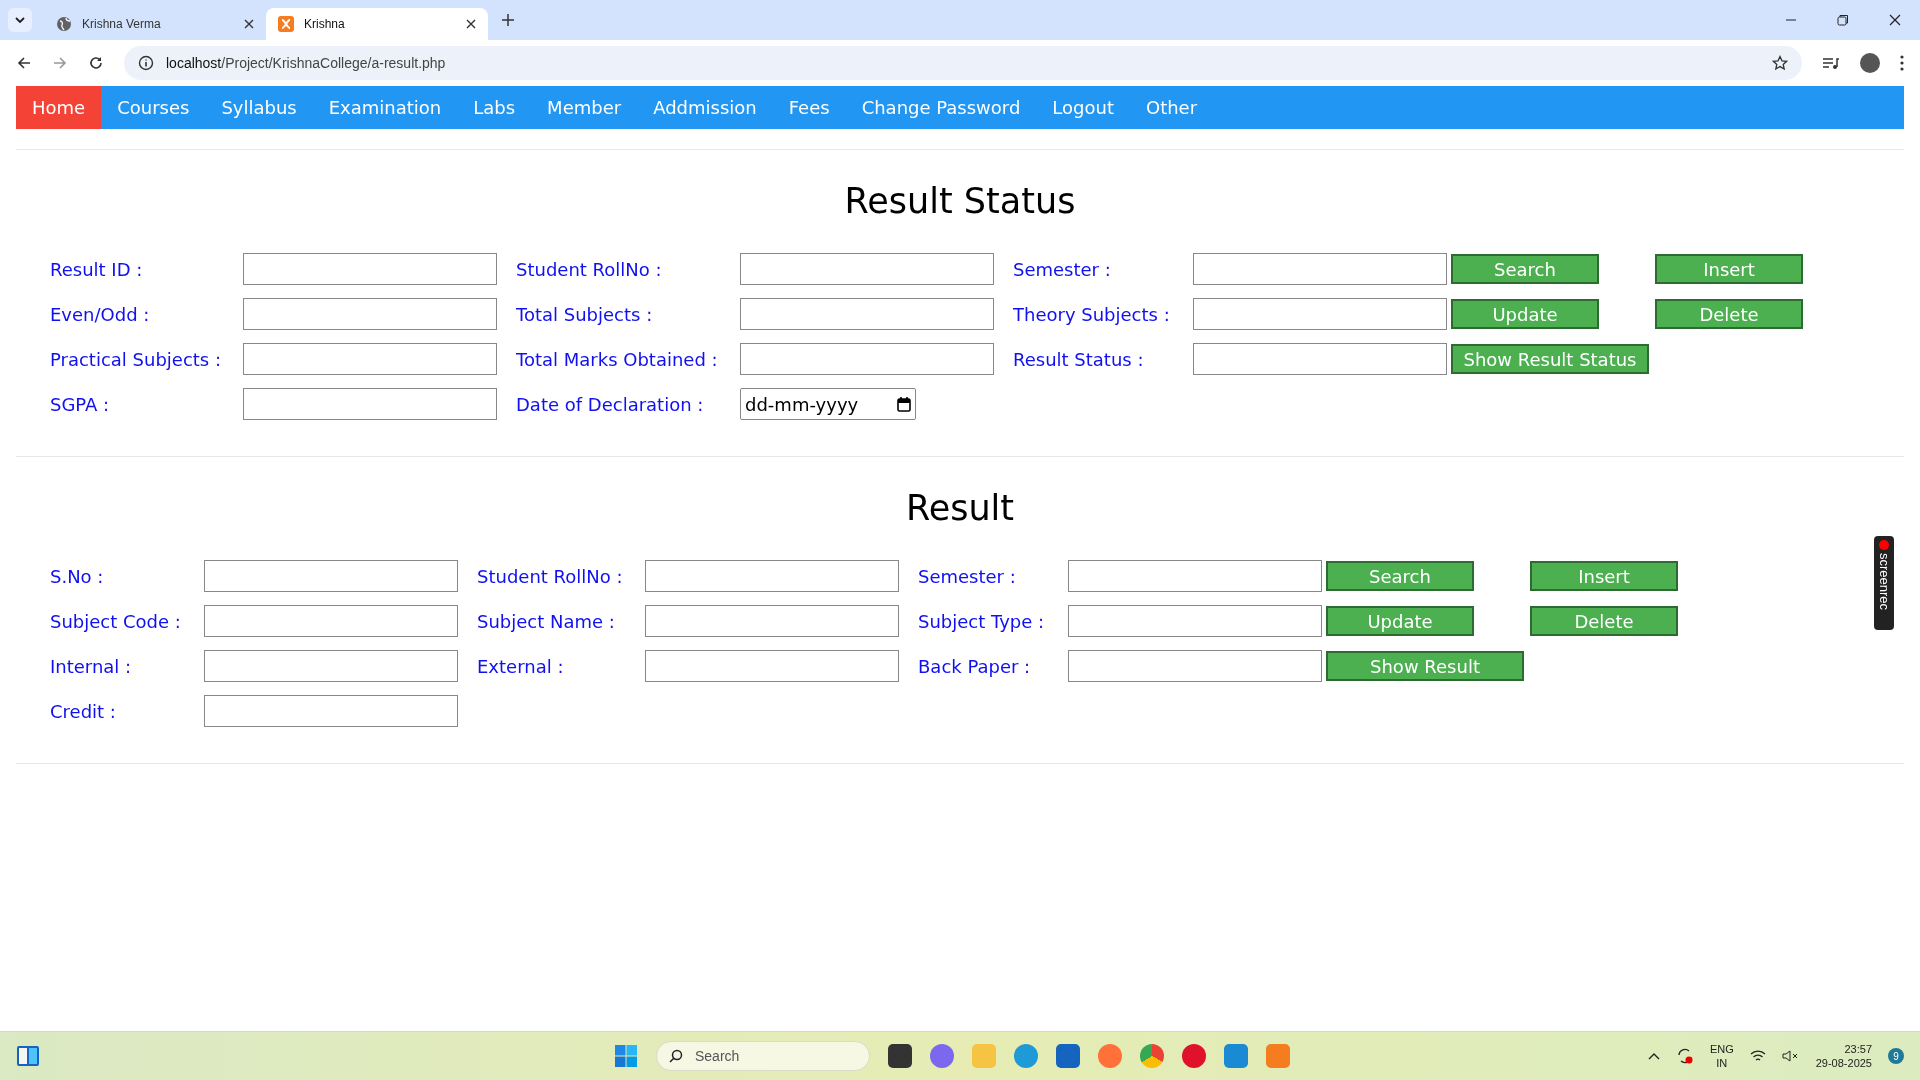 This screenshot has width=1920, height=1080. I want to click on field-label: Even/Odd :, so click(100, 314).